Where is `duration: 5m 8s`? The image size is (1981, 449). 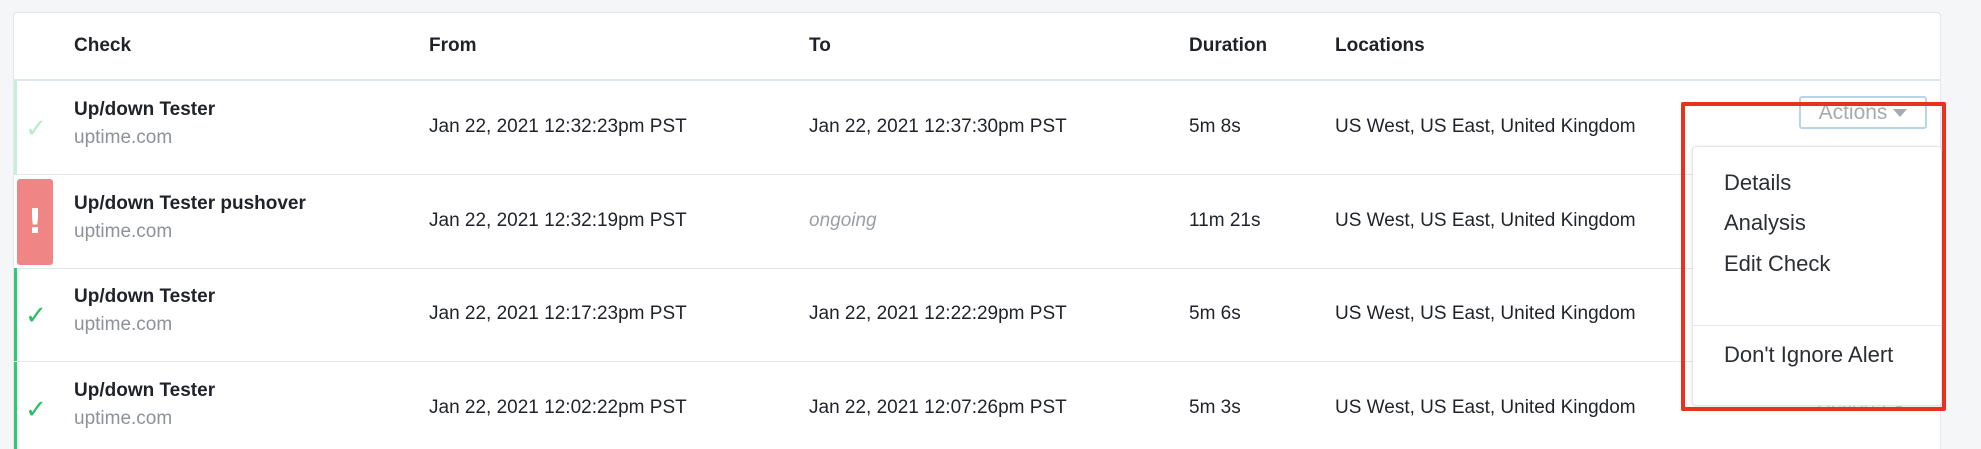 duration: 5m 8s is located at coordinates (1215, 126).